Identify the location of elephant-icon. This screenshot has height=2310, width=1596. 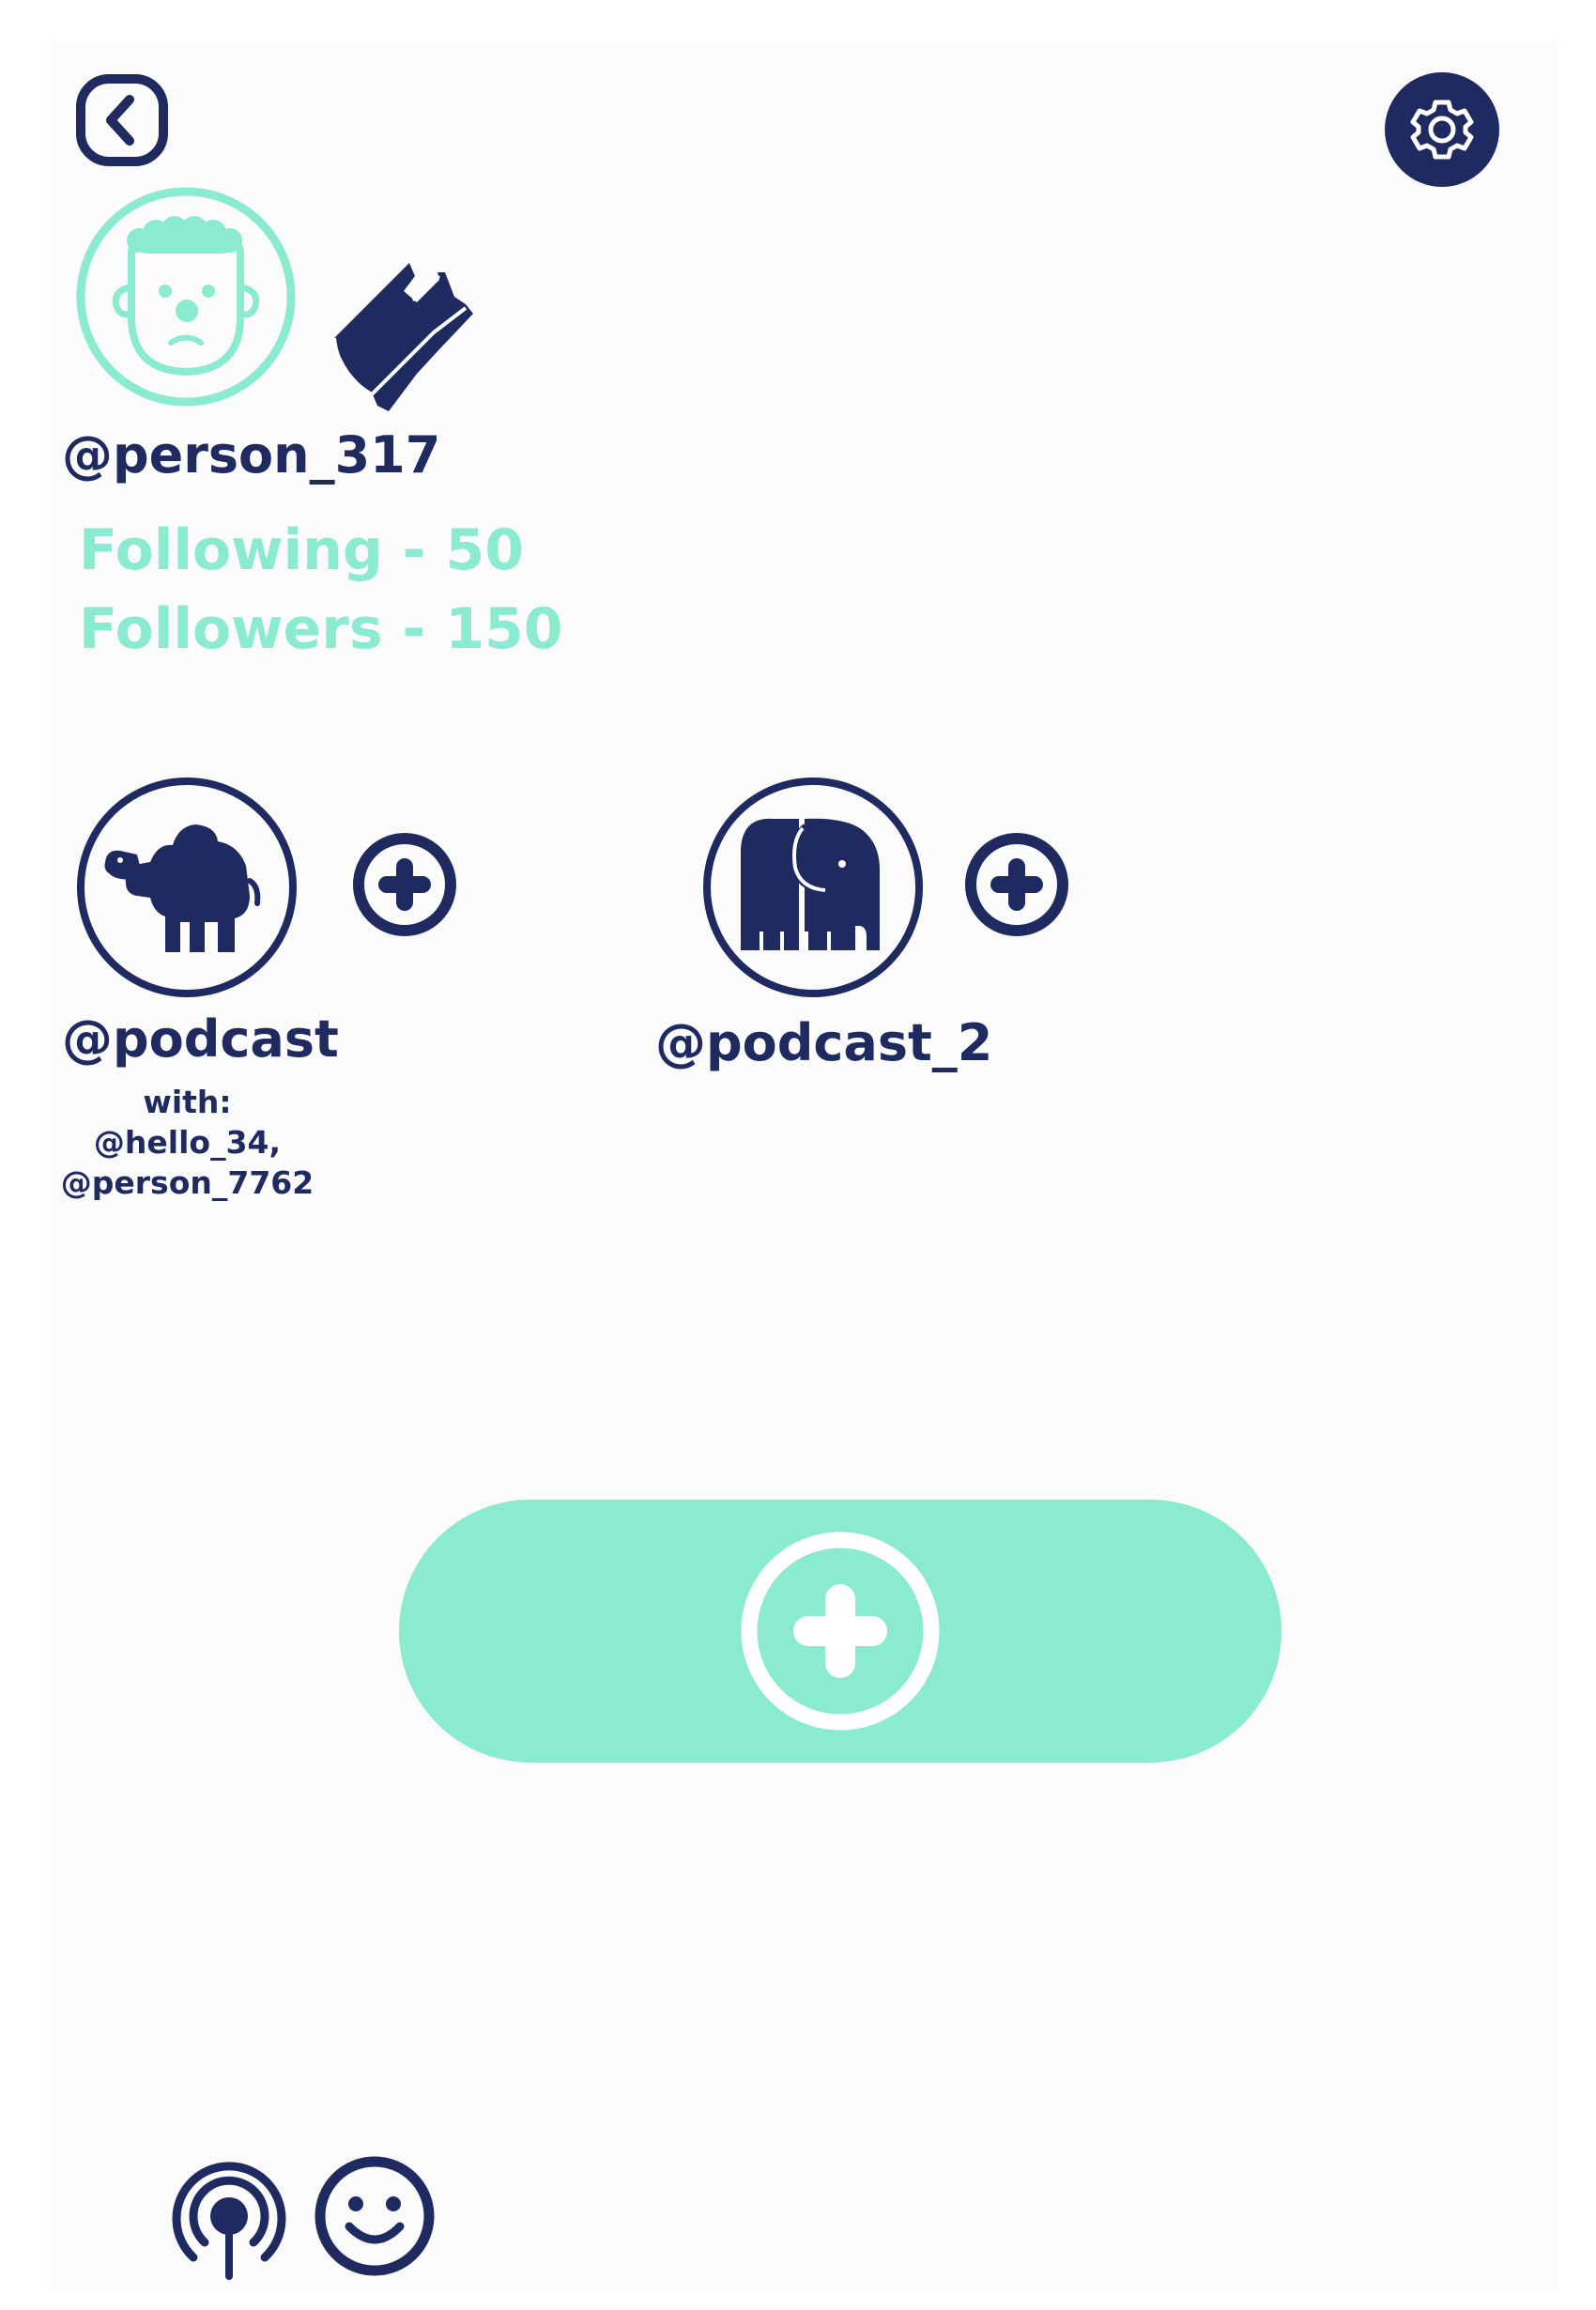
(813, 887).